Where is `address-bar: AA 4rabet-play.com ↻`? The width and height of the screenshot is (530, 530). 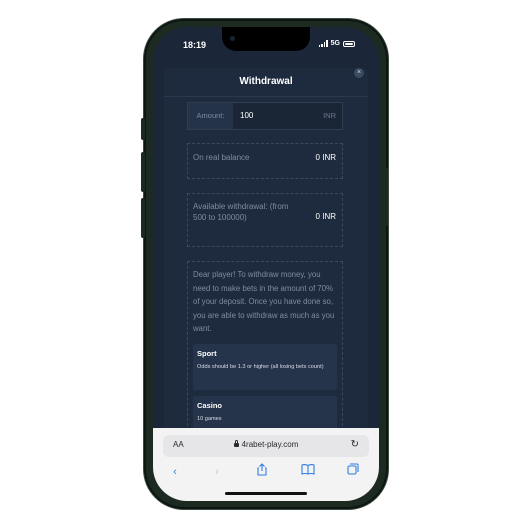
address-bar: AA 4rabet-play.com ↻ is located at coordinates (266, 446).